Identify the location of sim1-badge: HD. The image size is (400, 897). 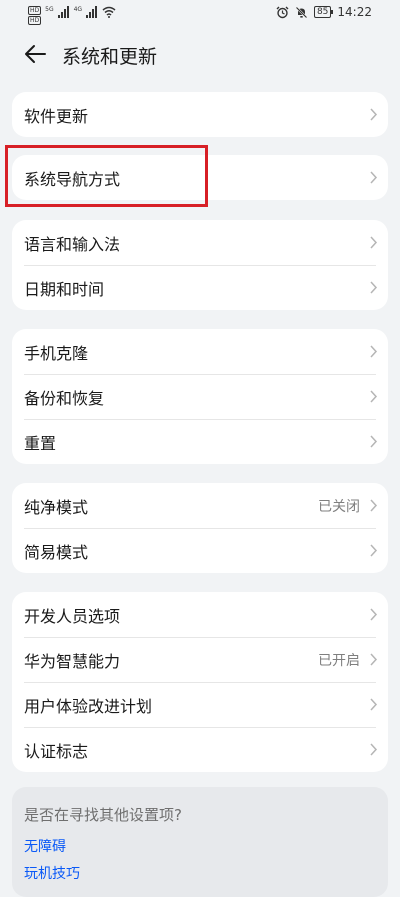
(35, 10).